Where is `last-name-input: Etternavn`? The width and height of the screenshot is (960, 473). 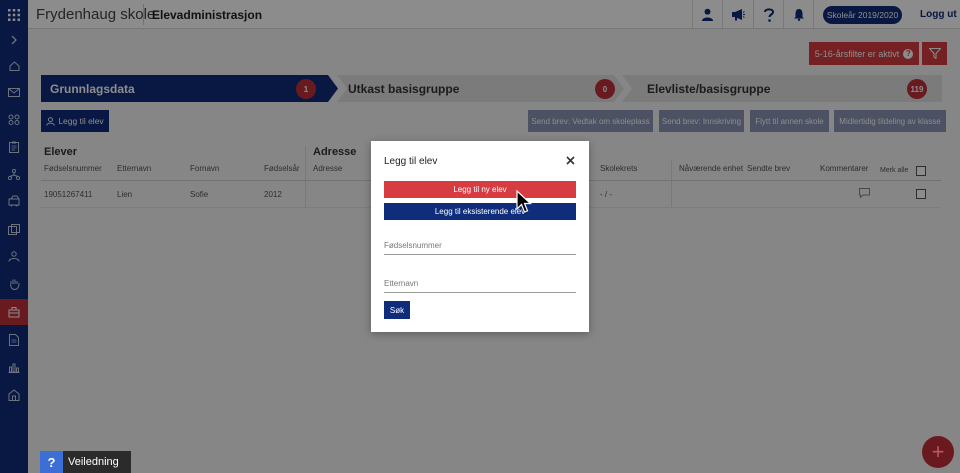
last-name-input: Etternavn is located at coordinates (401, 283).